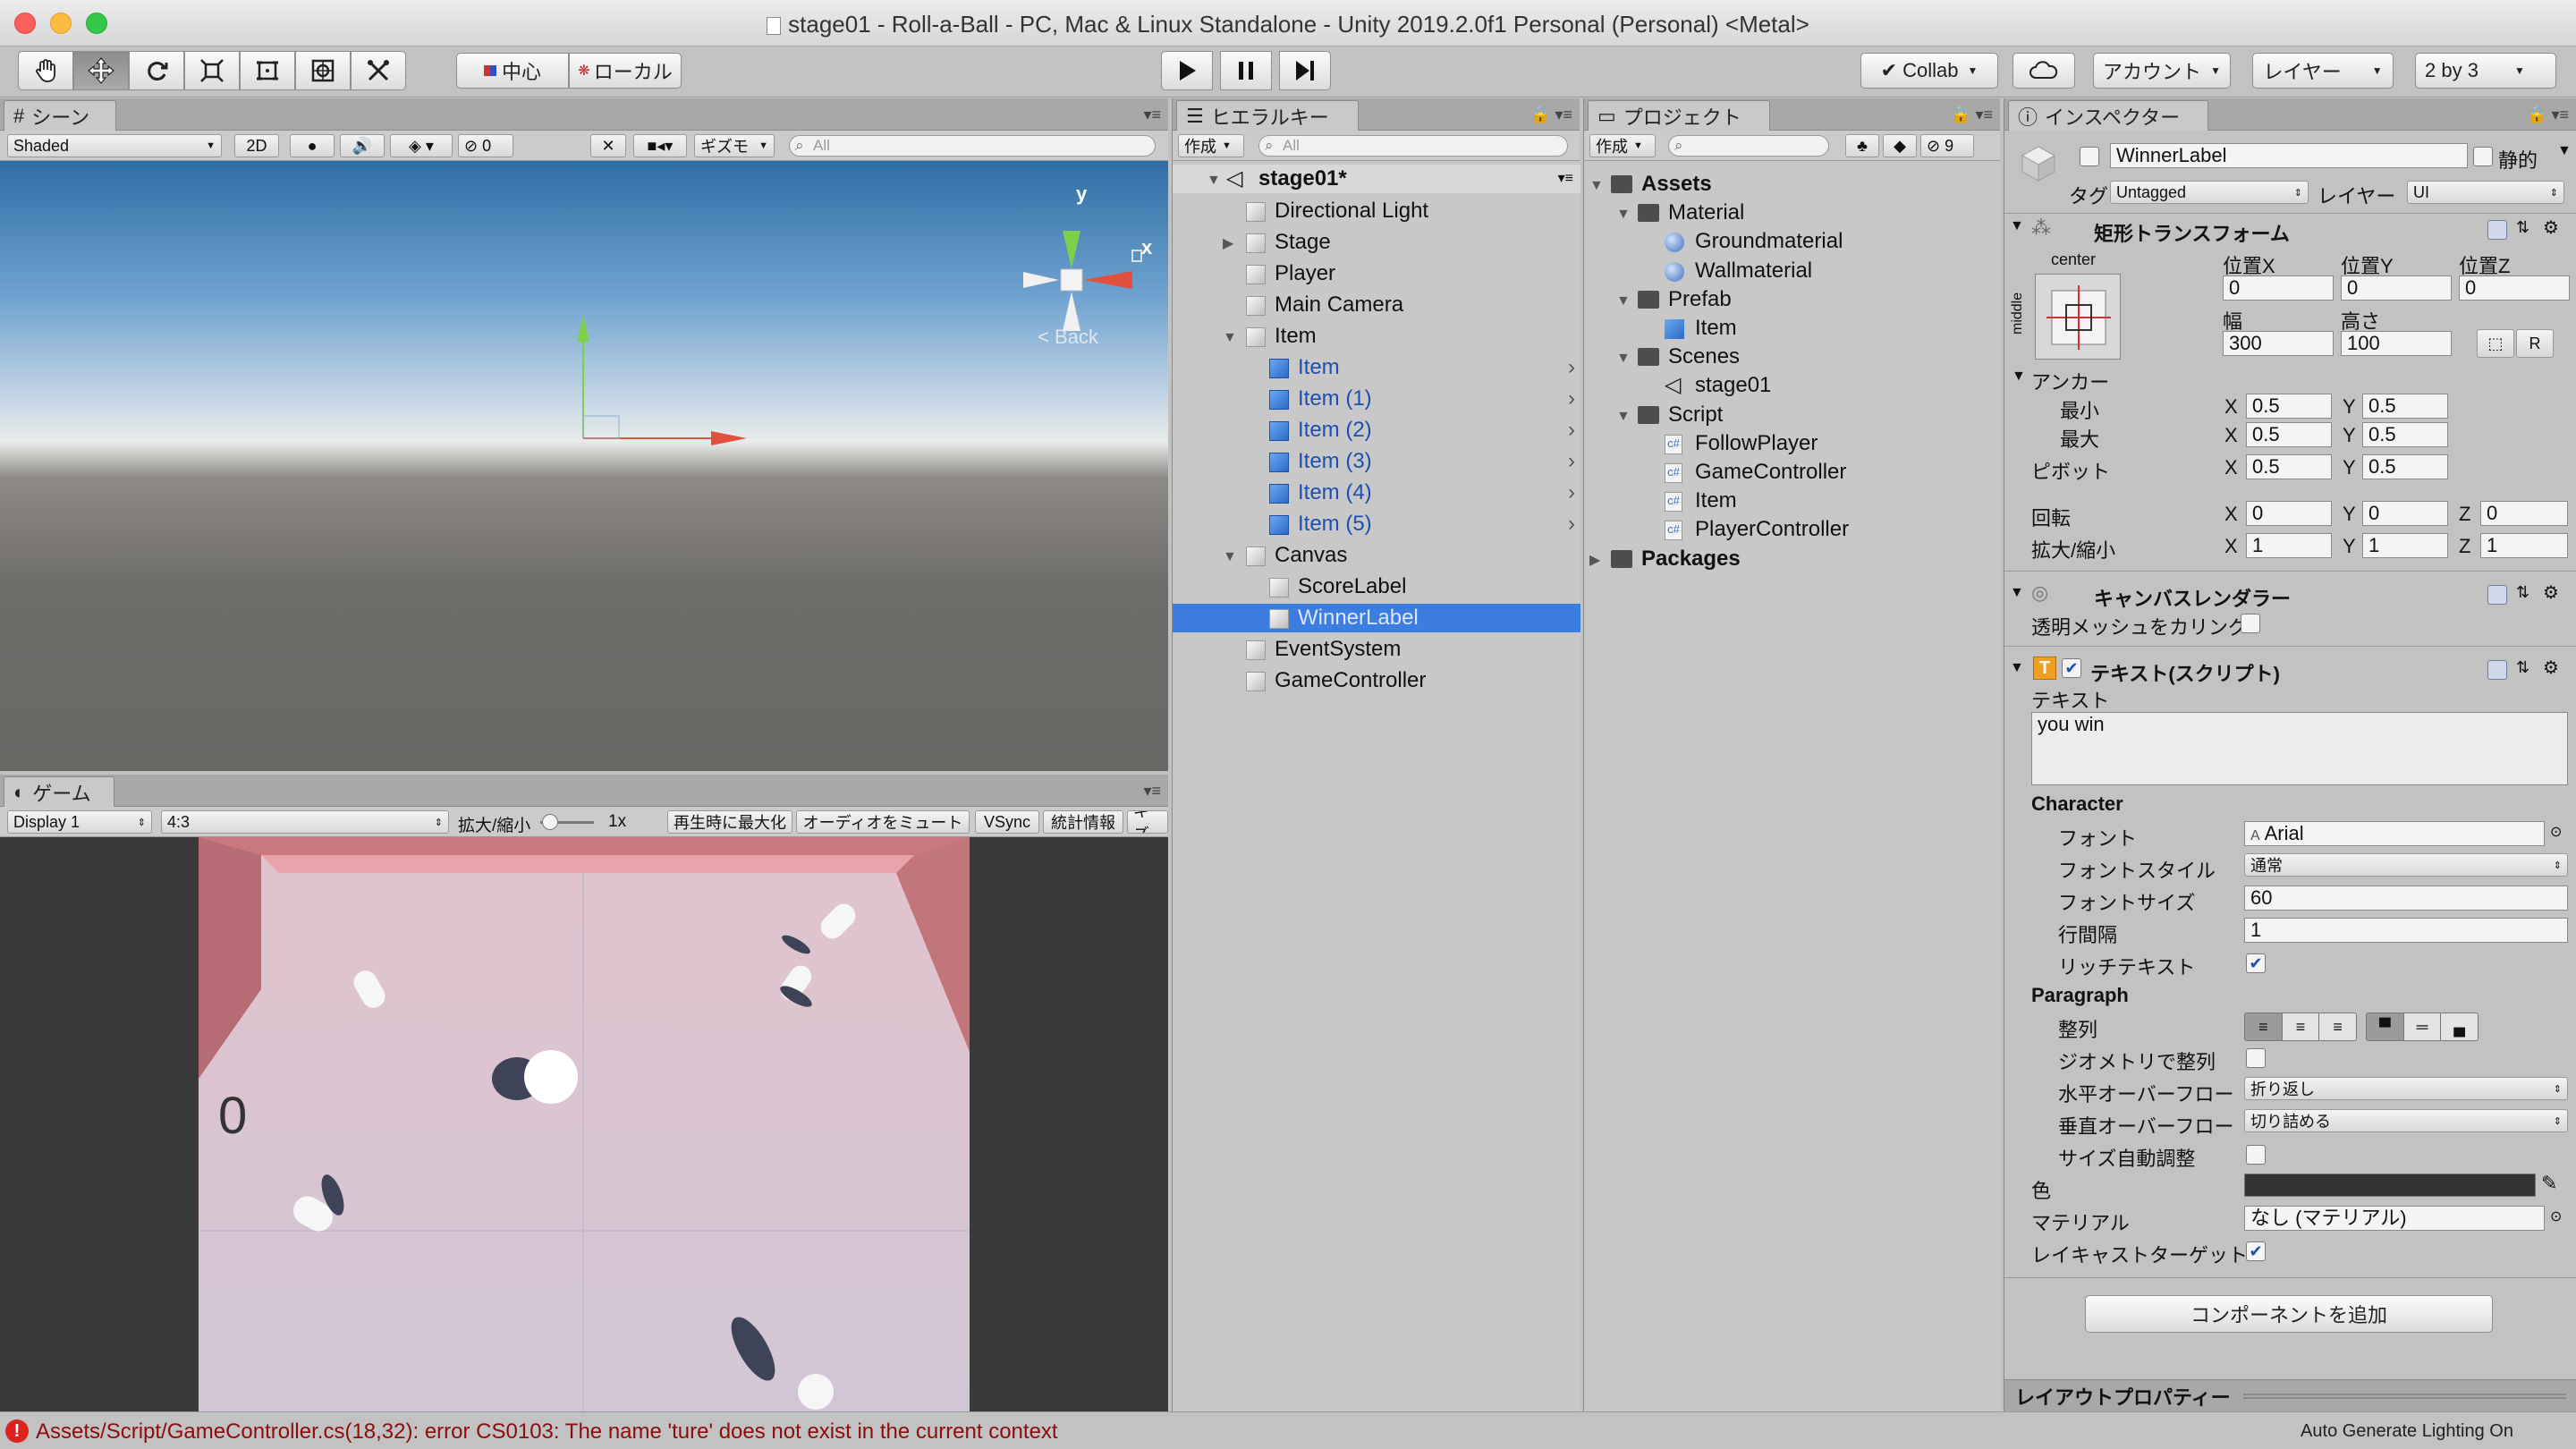 Image resolution: width=2576 pixels, height=1449 pixels. I want to click on hierarchy-row: ScoreLabel, so click(1376, 586).